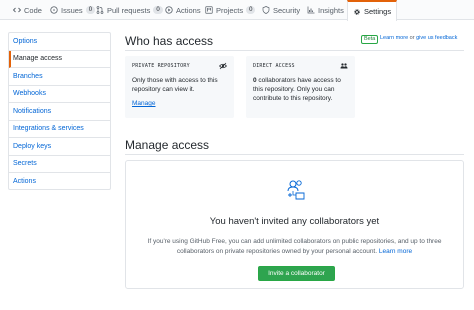 The image size is (474, 310). I want to click on tab-security: Security, so click(281, 10).